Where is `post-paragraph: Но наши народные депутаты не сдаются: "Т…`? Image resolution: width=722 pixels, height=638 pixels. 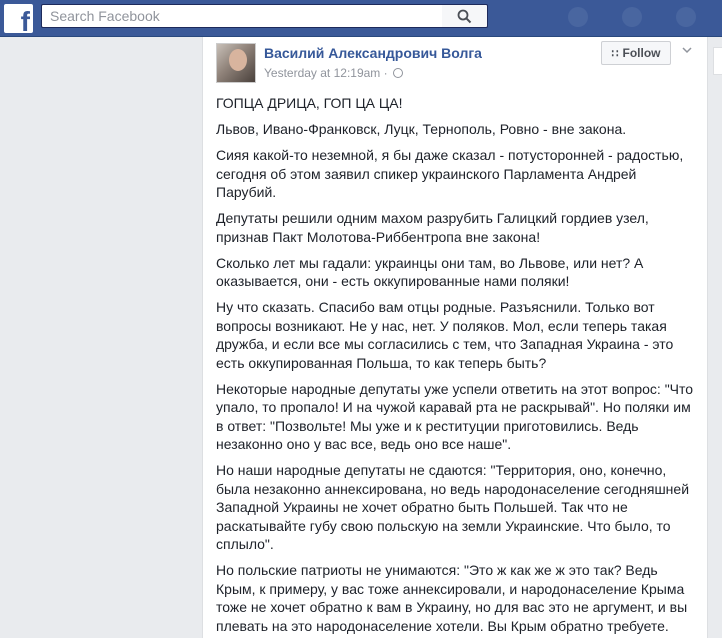 post-paragraph: Но наши народные депутаты не сдаются: "Т… is located at coordinates (453, 507).